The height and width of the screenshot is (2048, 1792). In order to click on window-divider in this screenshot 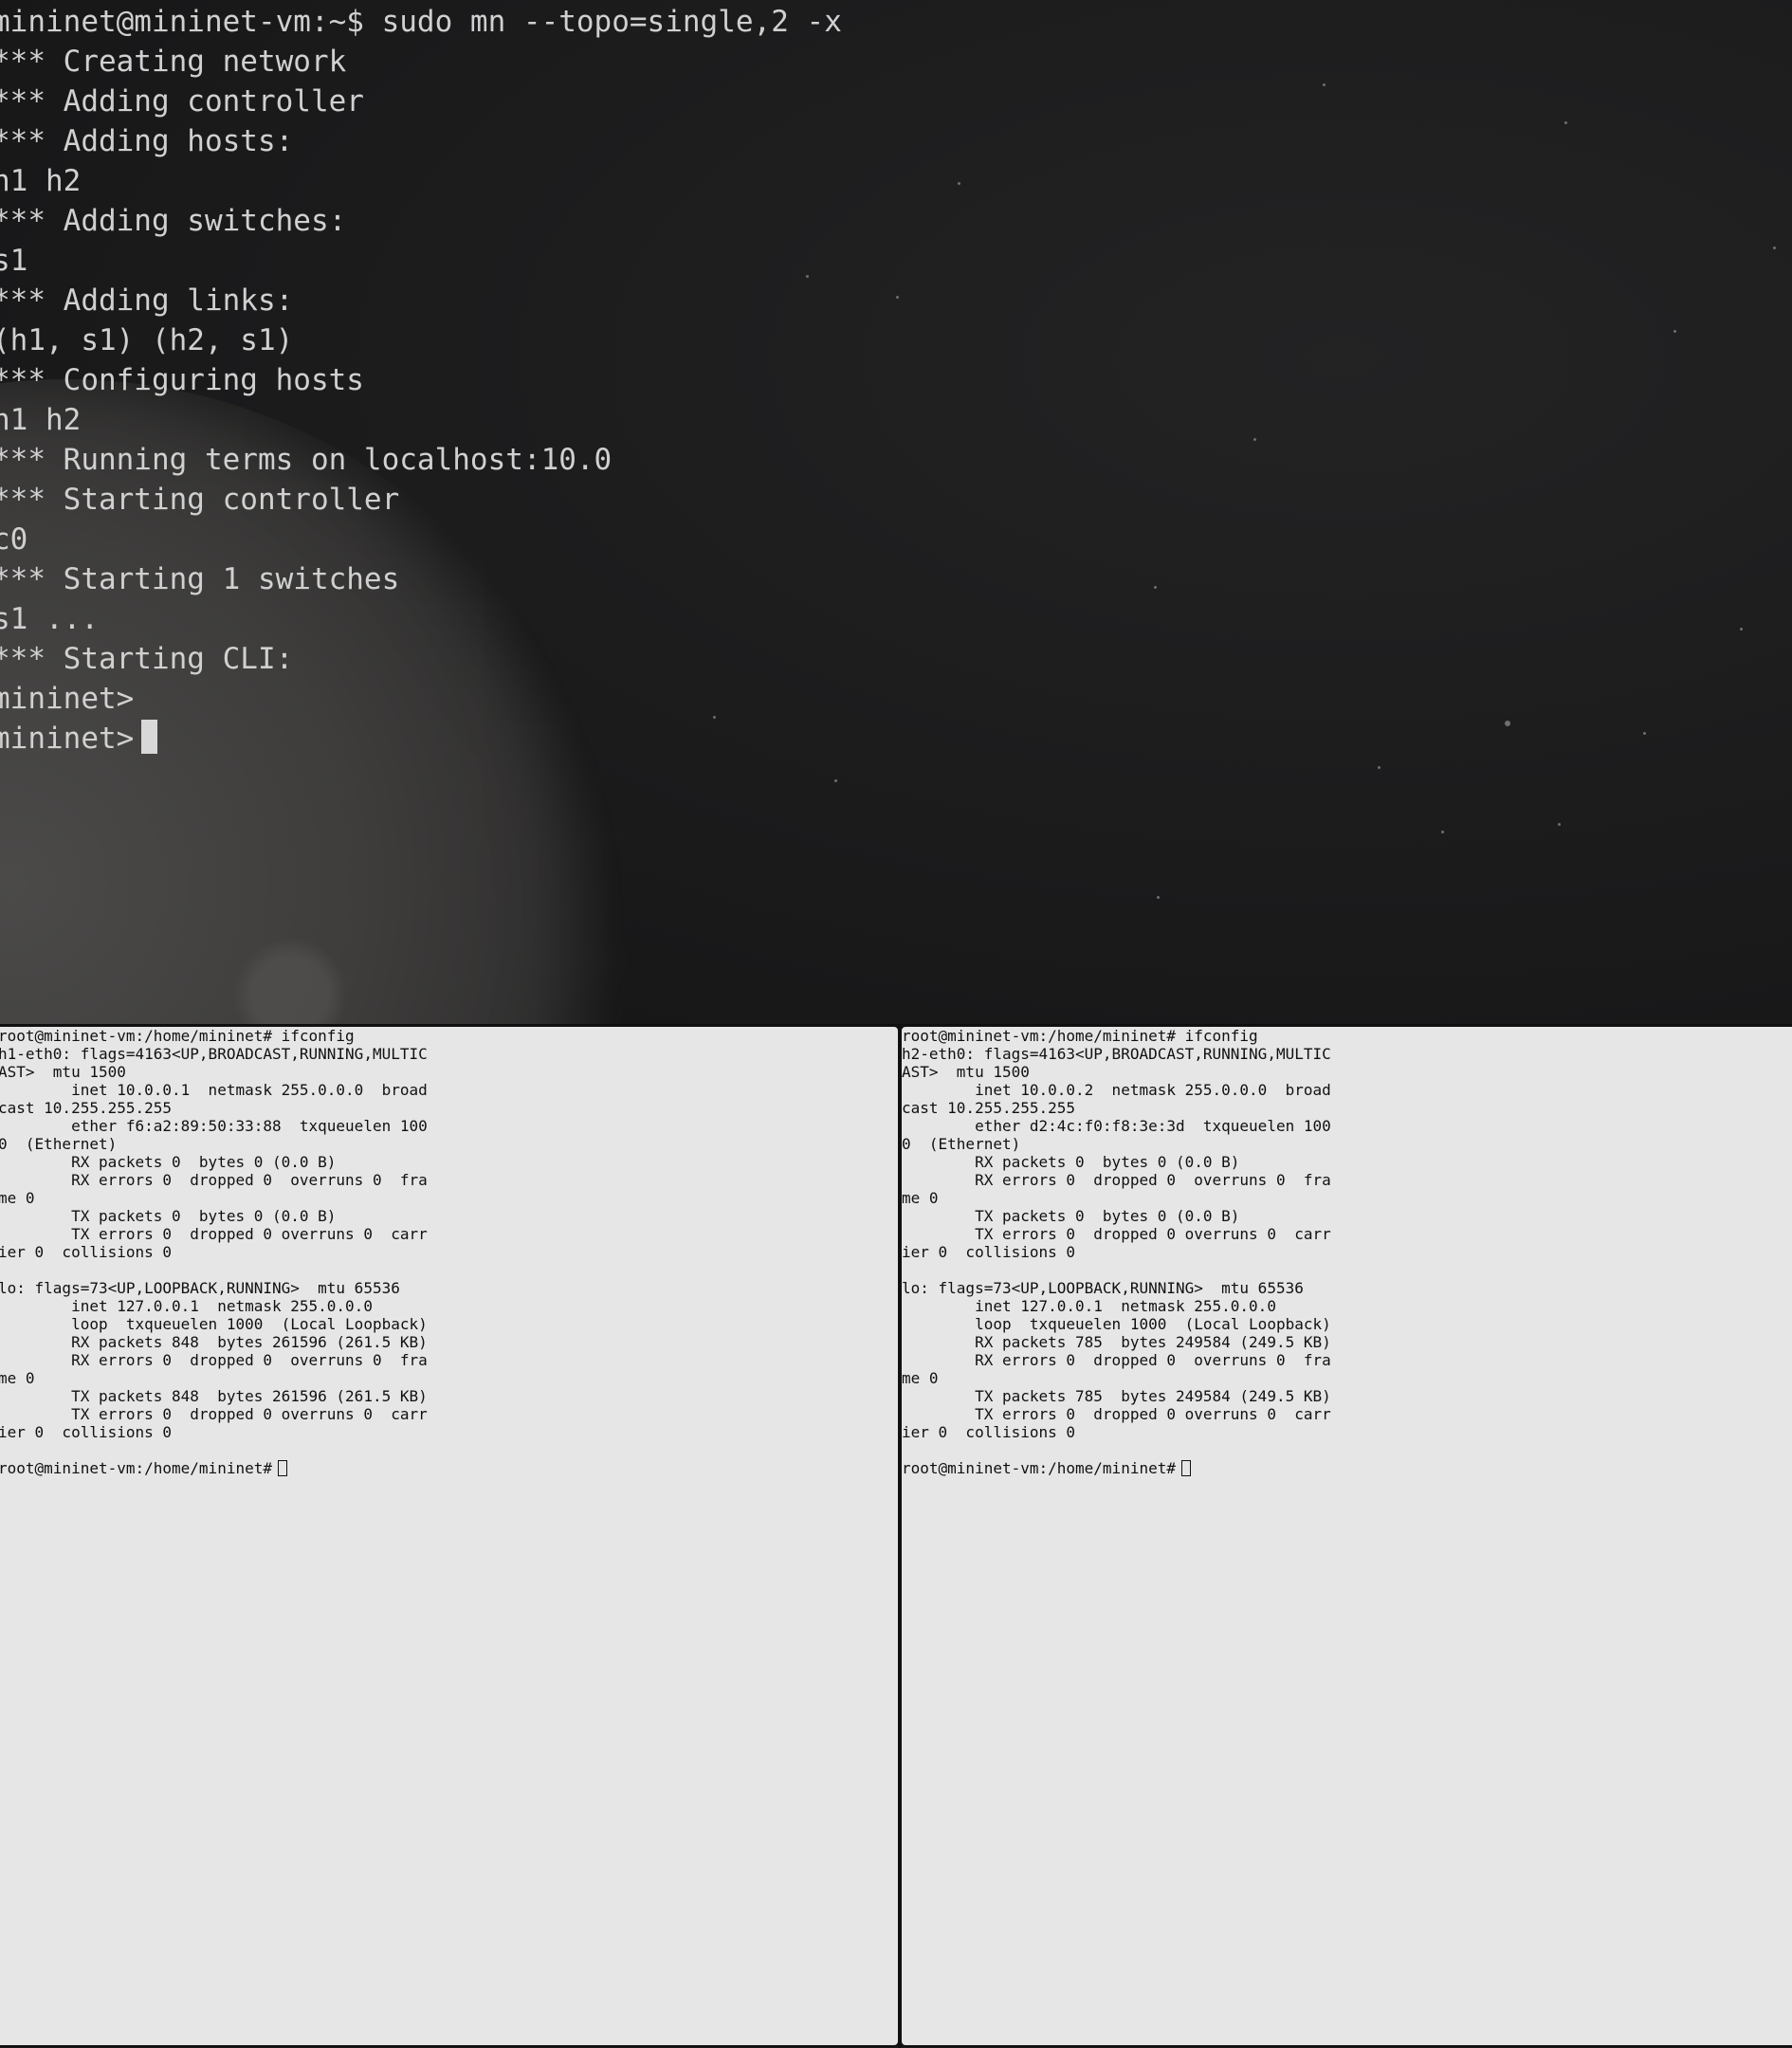, I will do `click(900, 1536)`.